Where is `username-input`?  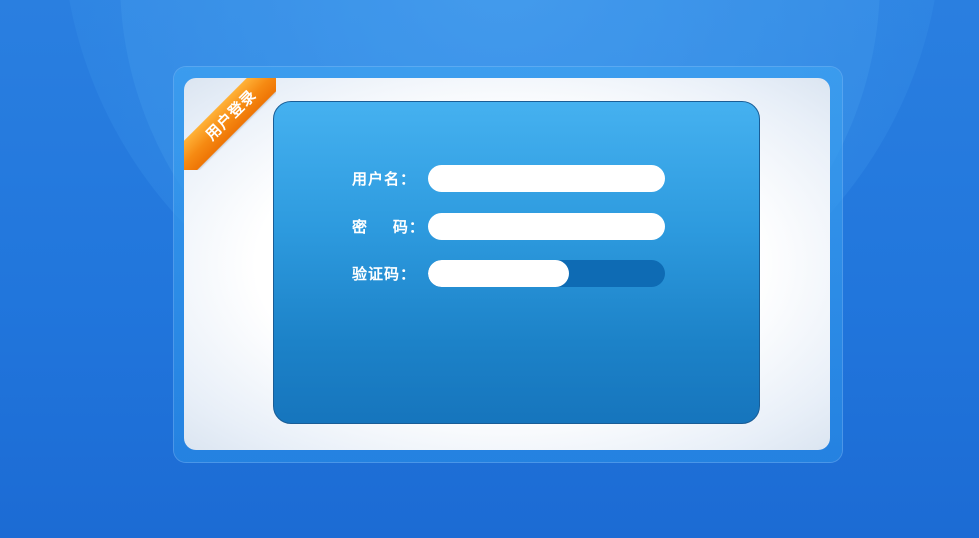
username-input is located at coordinates (546, 178).